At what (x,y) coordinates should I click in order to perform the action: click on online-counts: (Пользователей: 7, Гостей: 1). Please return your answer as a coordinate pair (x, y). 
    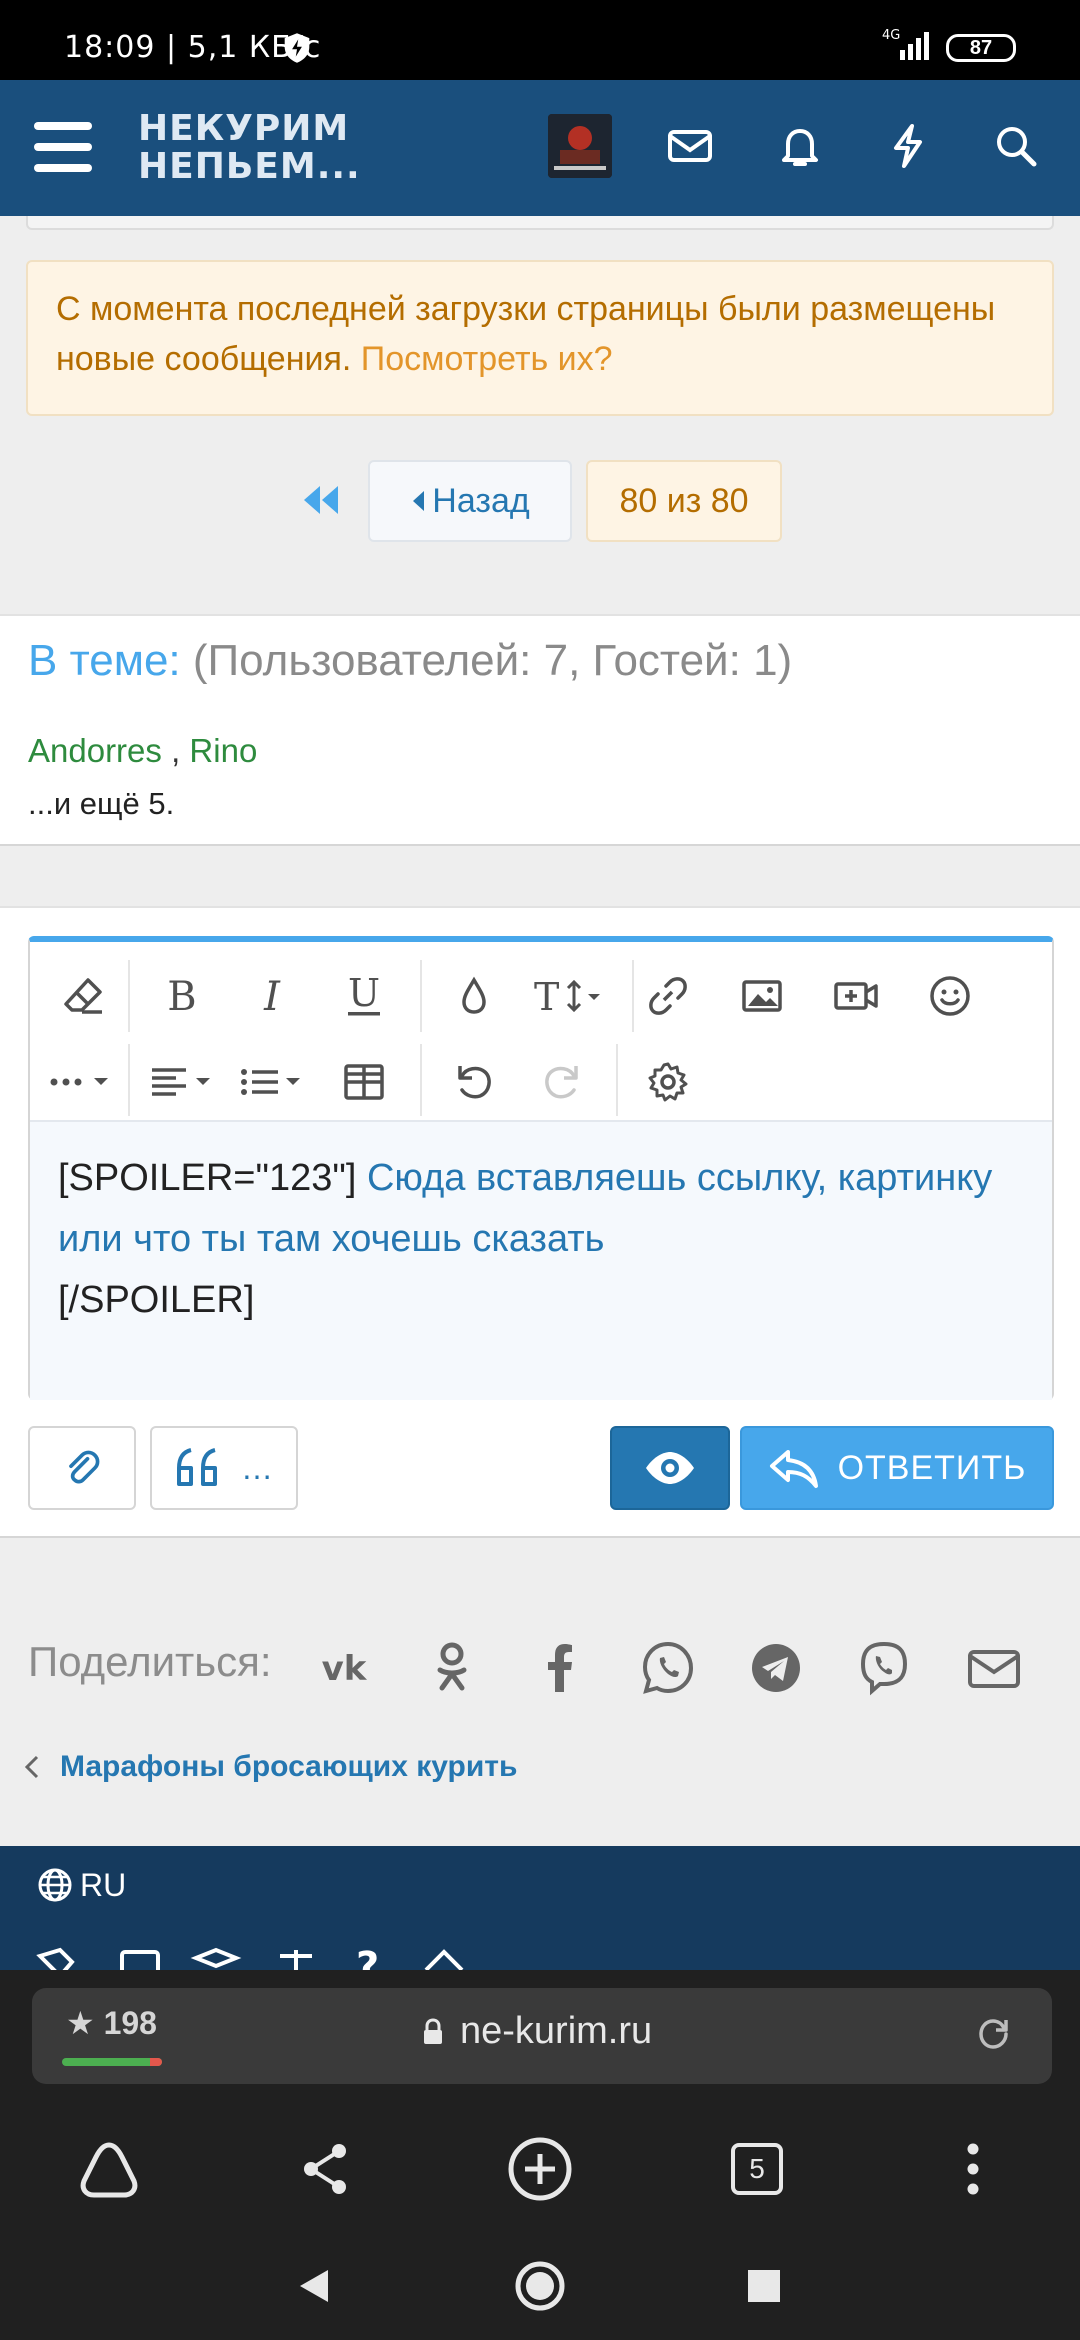
    Looking at the image, I should click on (486, 660).